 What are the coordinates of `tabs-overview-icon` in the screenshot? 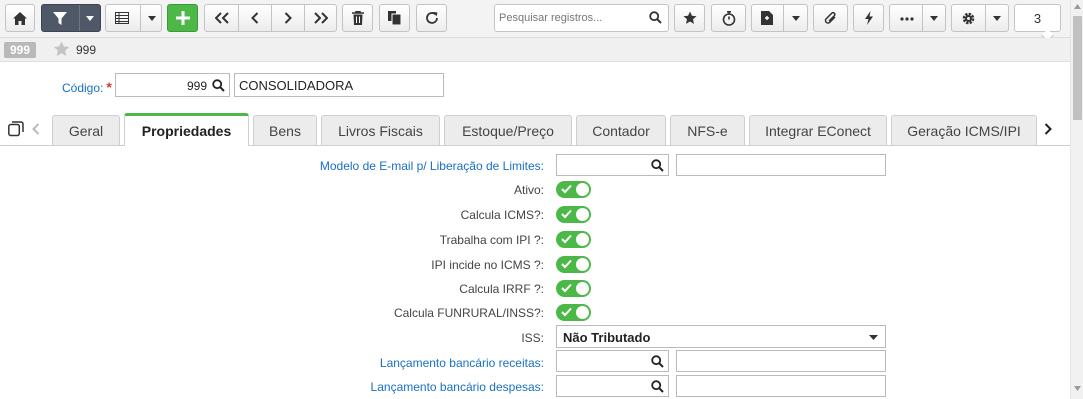 It's located at (16, 129).